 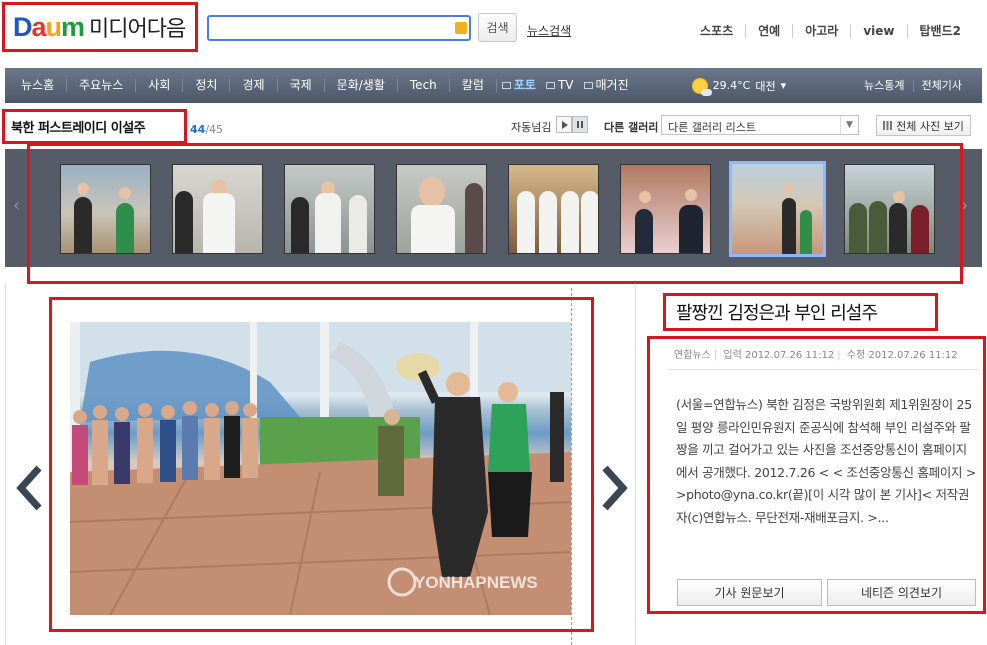 I want to click on weather-widget: 29.4°C 대전 ▾, so click(x=739, y=86).